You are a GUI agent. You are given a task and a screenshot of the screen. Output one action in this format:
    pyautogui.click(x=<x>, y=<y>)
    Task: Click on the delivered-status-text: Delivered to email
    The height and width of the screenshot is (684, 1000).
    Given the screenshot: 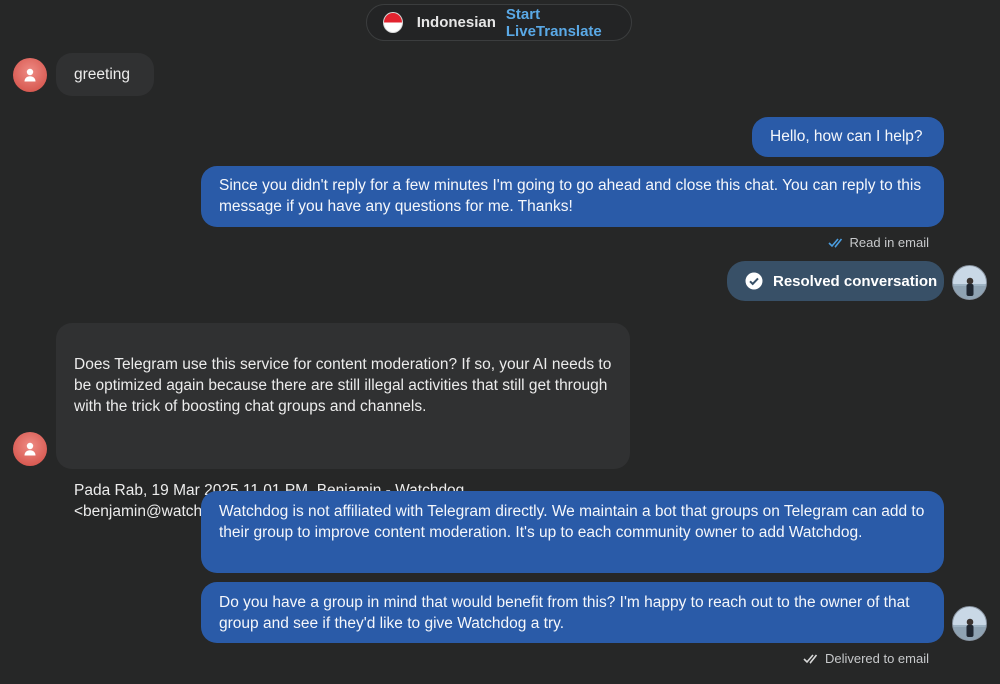 What is the action you would take?
    pyautogui.click(x=876, y=658)
    